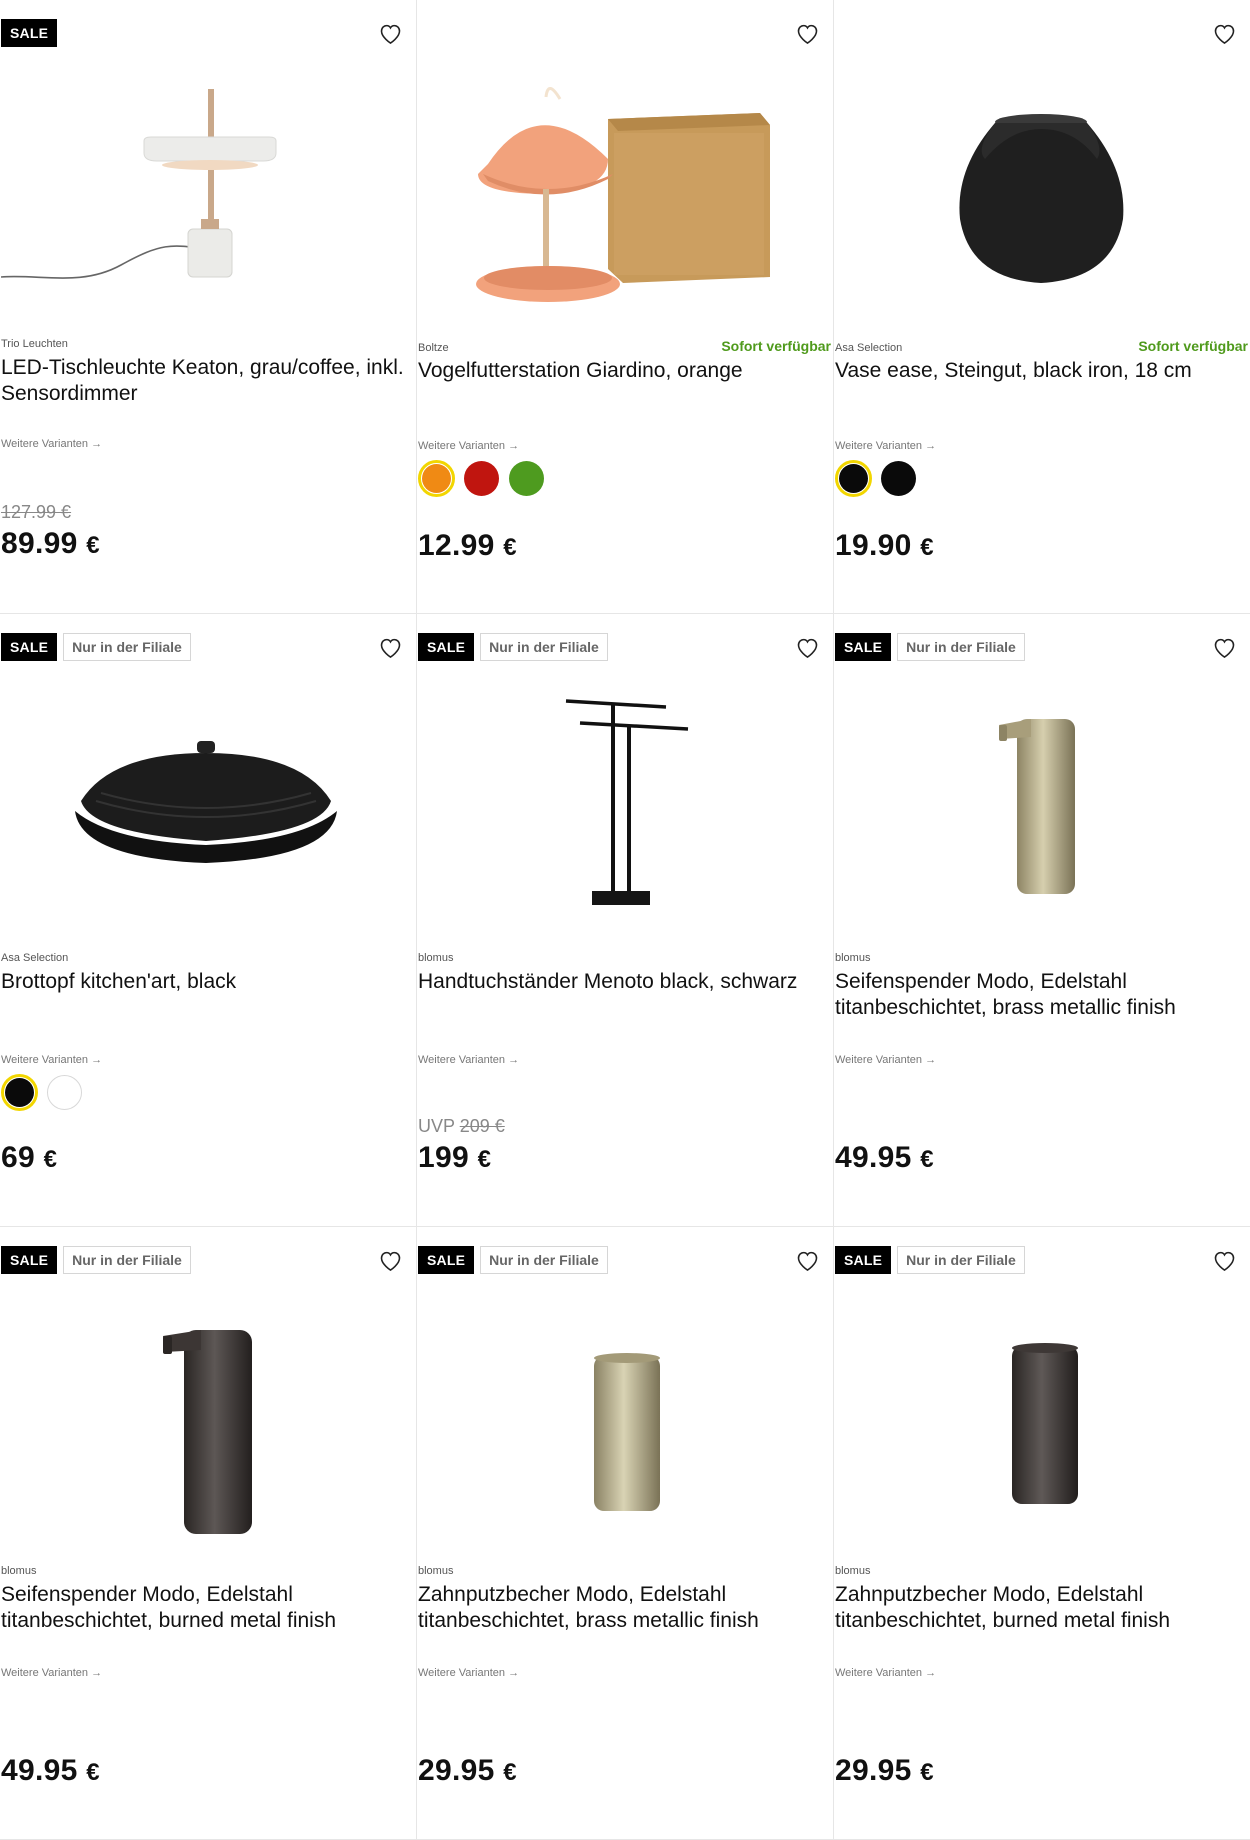 The image size is (1250, 1840). What do you see at coordinates (29, 1157) in the screenshot?
I see `price: 69 €` at bounding box center [29, 1157].